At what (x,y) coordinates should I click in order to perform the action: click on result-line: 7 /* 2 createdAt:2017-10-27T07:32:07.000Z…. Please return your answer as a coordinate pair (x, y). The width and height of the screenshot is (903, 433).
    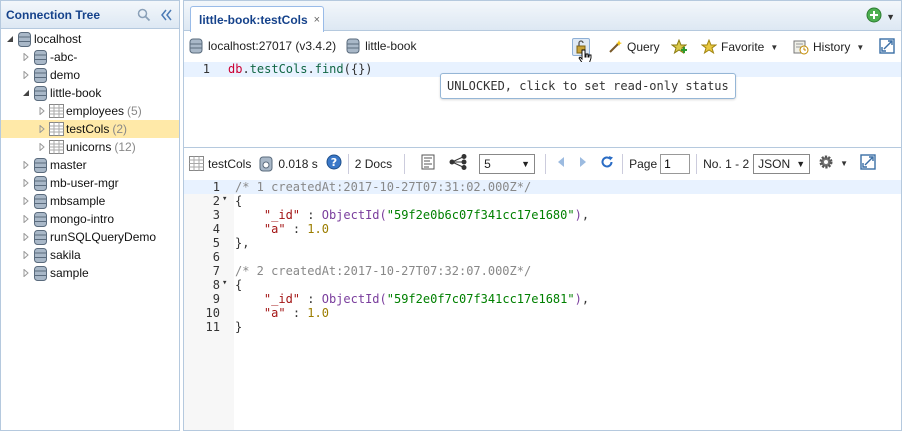
    Looking at the image, I should click on (542, 271).